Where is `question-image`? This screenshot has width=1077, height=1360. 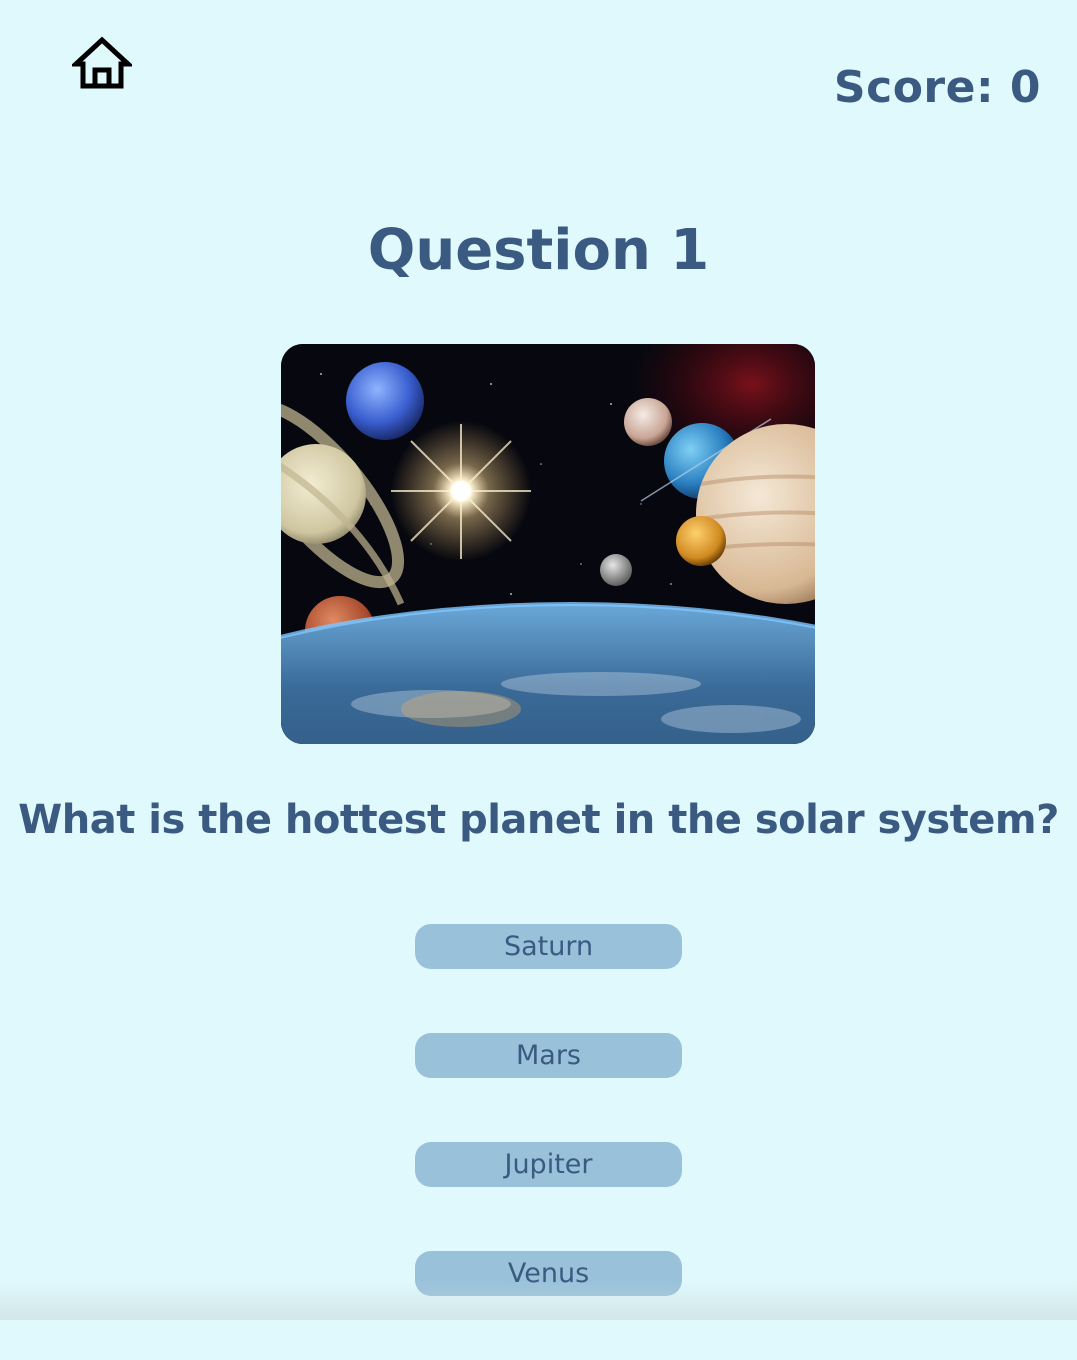
question-image is located at coordinates (548, 544).